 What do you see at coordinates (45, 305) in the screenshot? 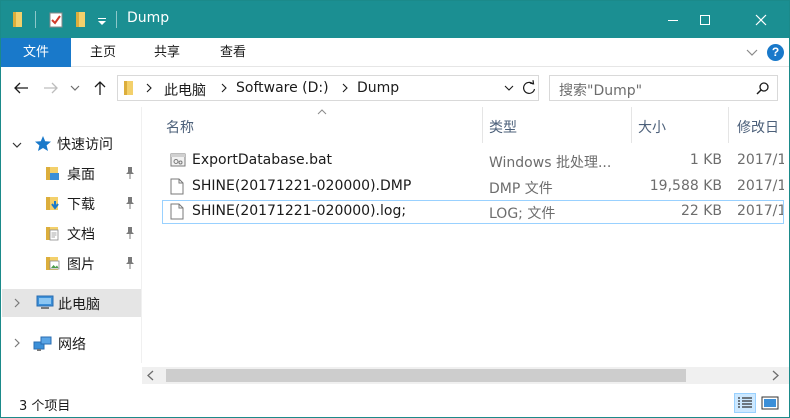
I see `computer-icon` at bounding box center [45, 305].